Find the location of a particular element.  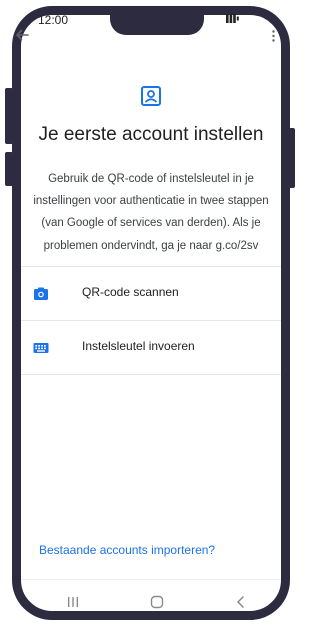

enter-setup-key-label: Instelsleutel invoeren is located at coordinates (138, 346).